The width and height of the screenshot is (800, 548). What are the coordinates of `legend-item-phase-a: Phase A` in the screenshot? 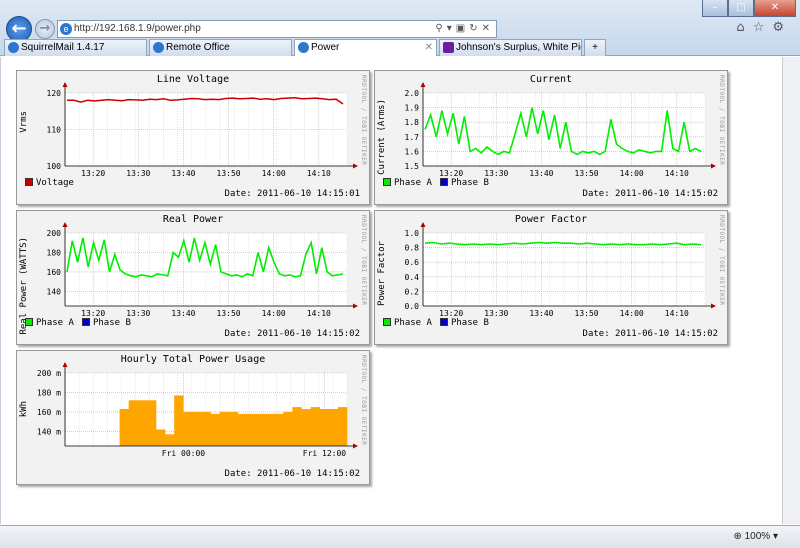 It's located at (49, 323).